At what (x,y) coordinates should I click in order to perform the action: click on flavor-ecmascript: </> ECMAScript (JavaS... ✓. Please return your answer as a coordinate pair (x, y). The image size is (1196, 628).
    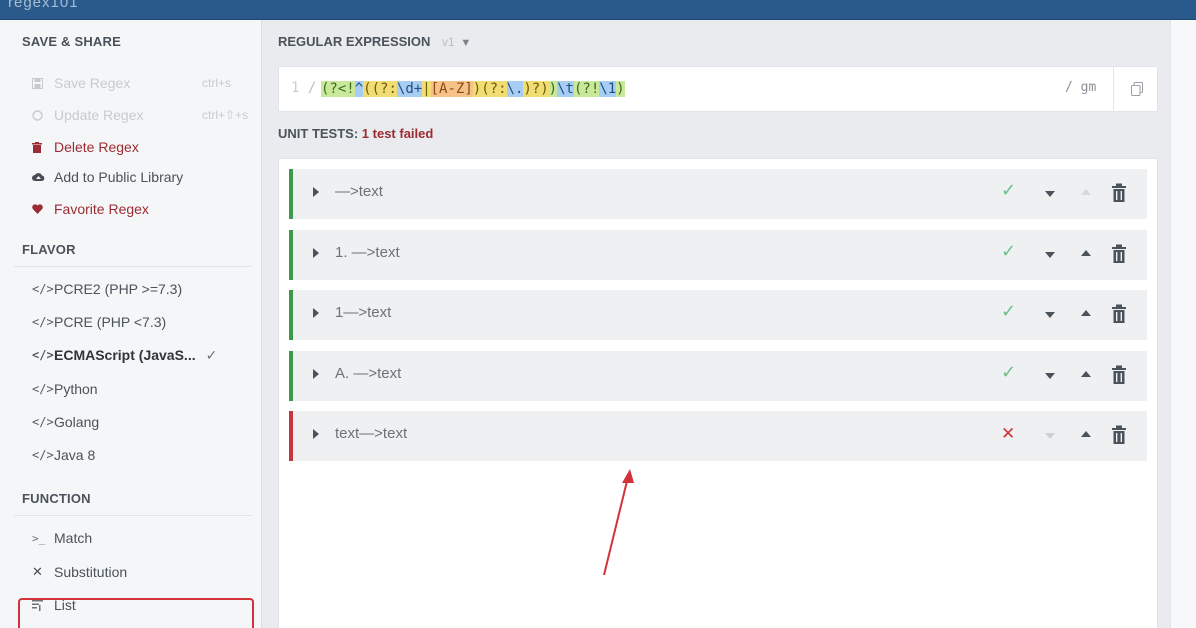
    Looking at the image, I should click on (124, 355).